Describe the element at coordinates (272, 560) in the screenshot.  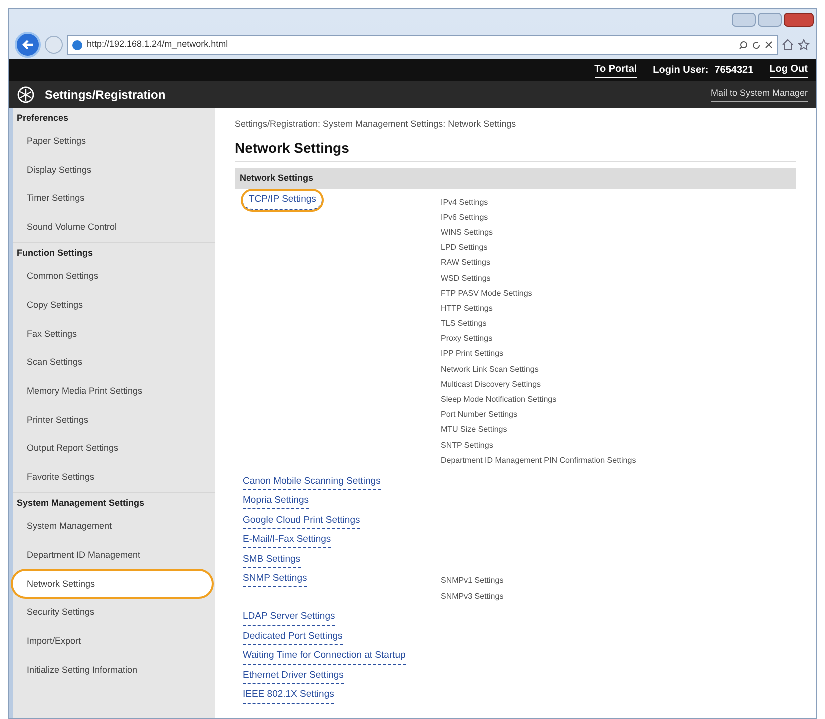
I see `settings-link: SMB Settings` at that location.